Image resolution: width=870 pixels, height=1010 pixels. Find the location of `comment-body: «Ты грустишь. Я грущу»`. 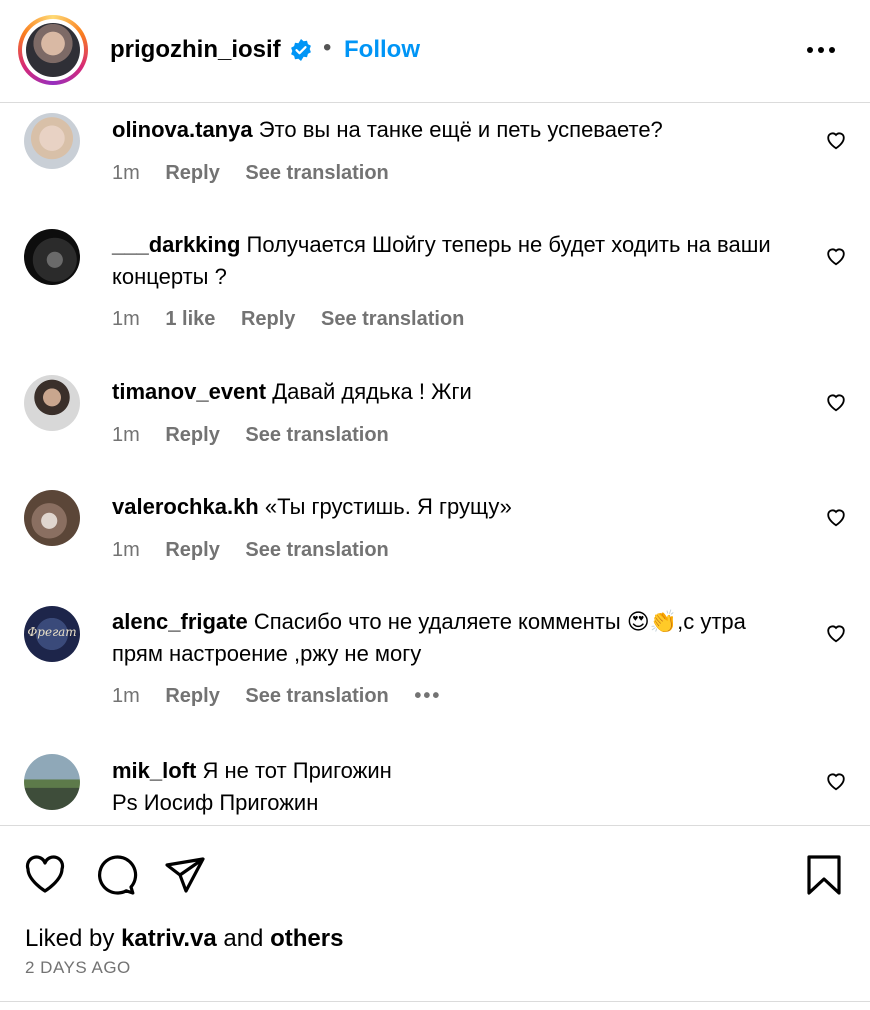

comment-body: «Ты грустишь. Я грущу» is located at coordinates (388, 506).